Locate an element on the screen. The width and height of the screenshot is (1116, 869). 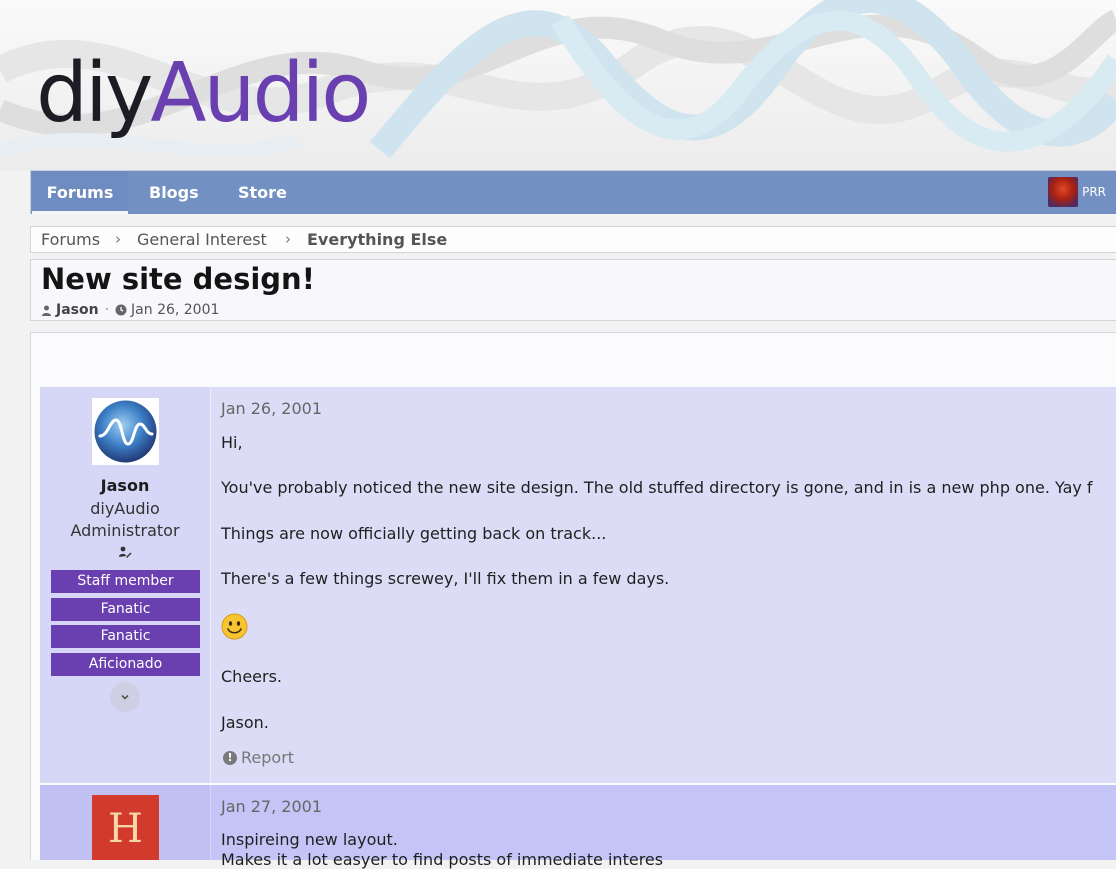
thread-header: New site design! Jason · Jan 26, 2001 is located at coordinates (573, 290).